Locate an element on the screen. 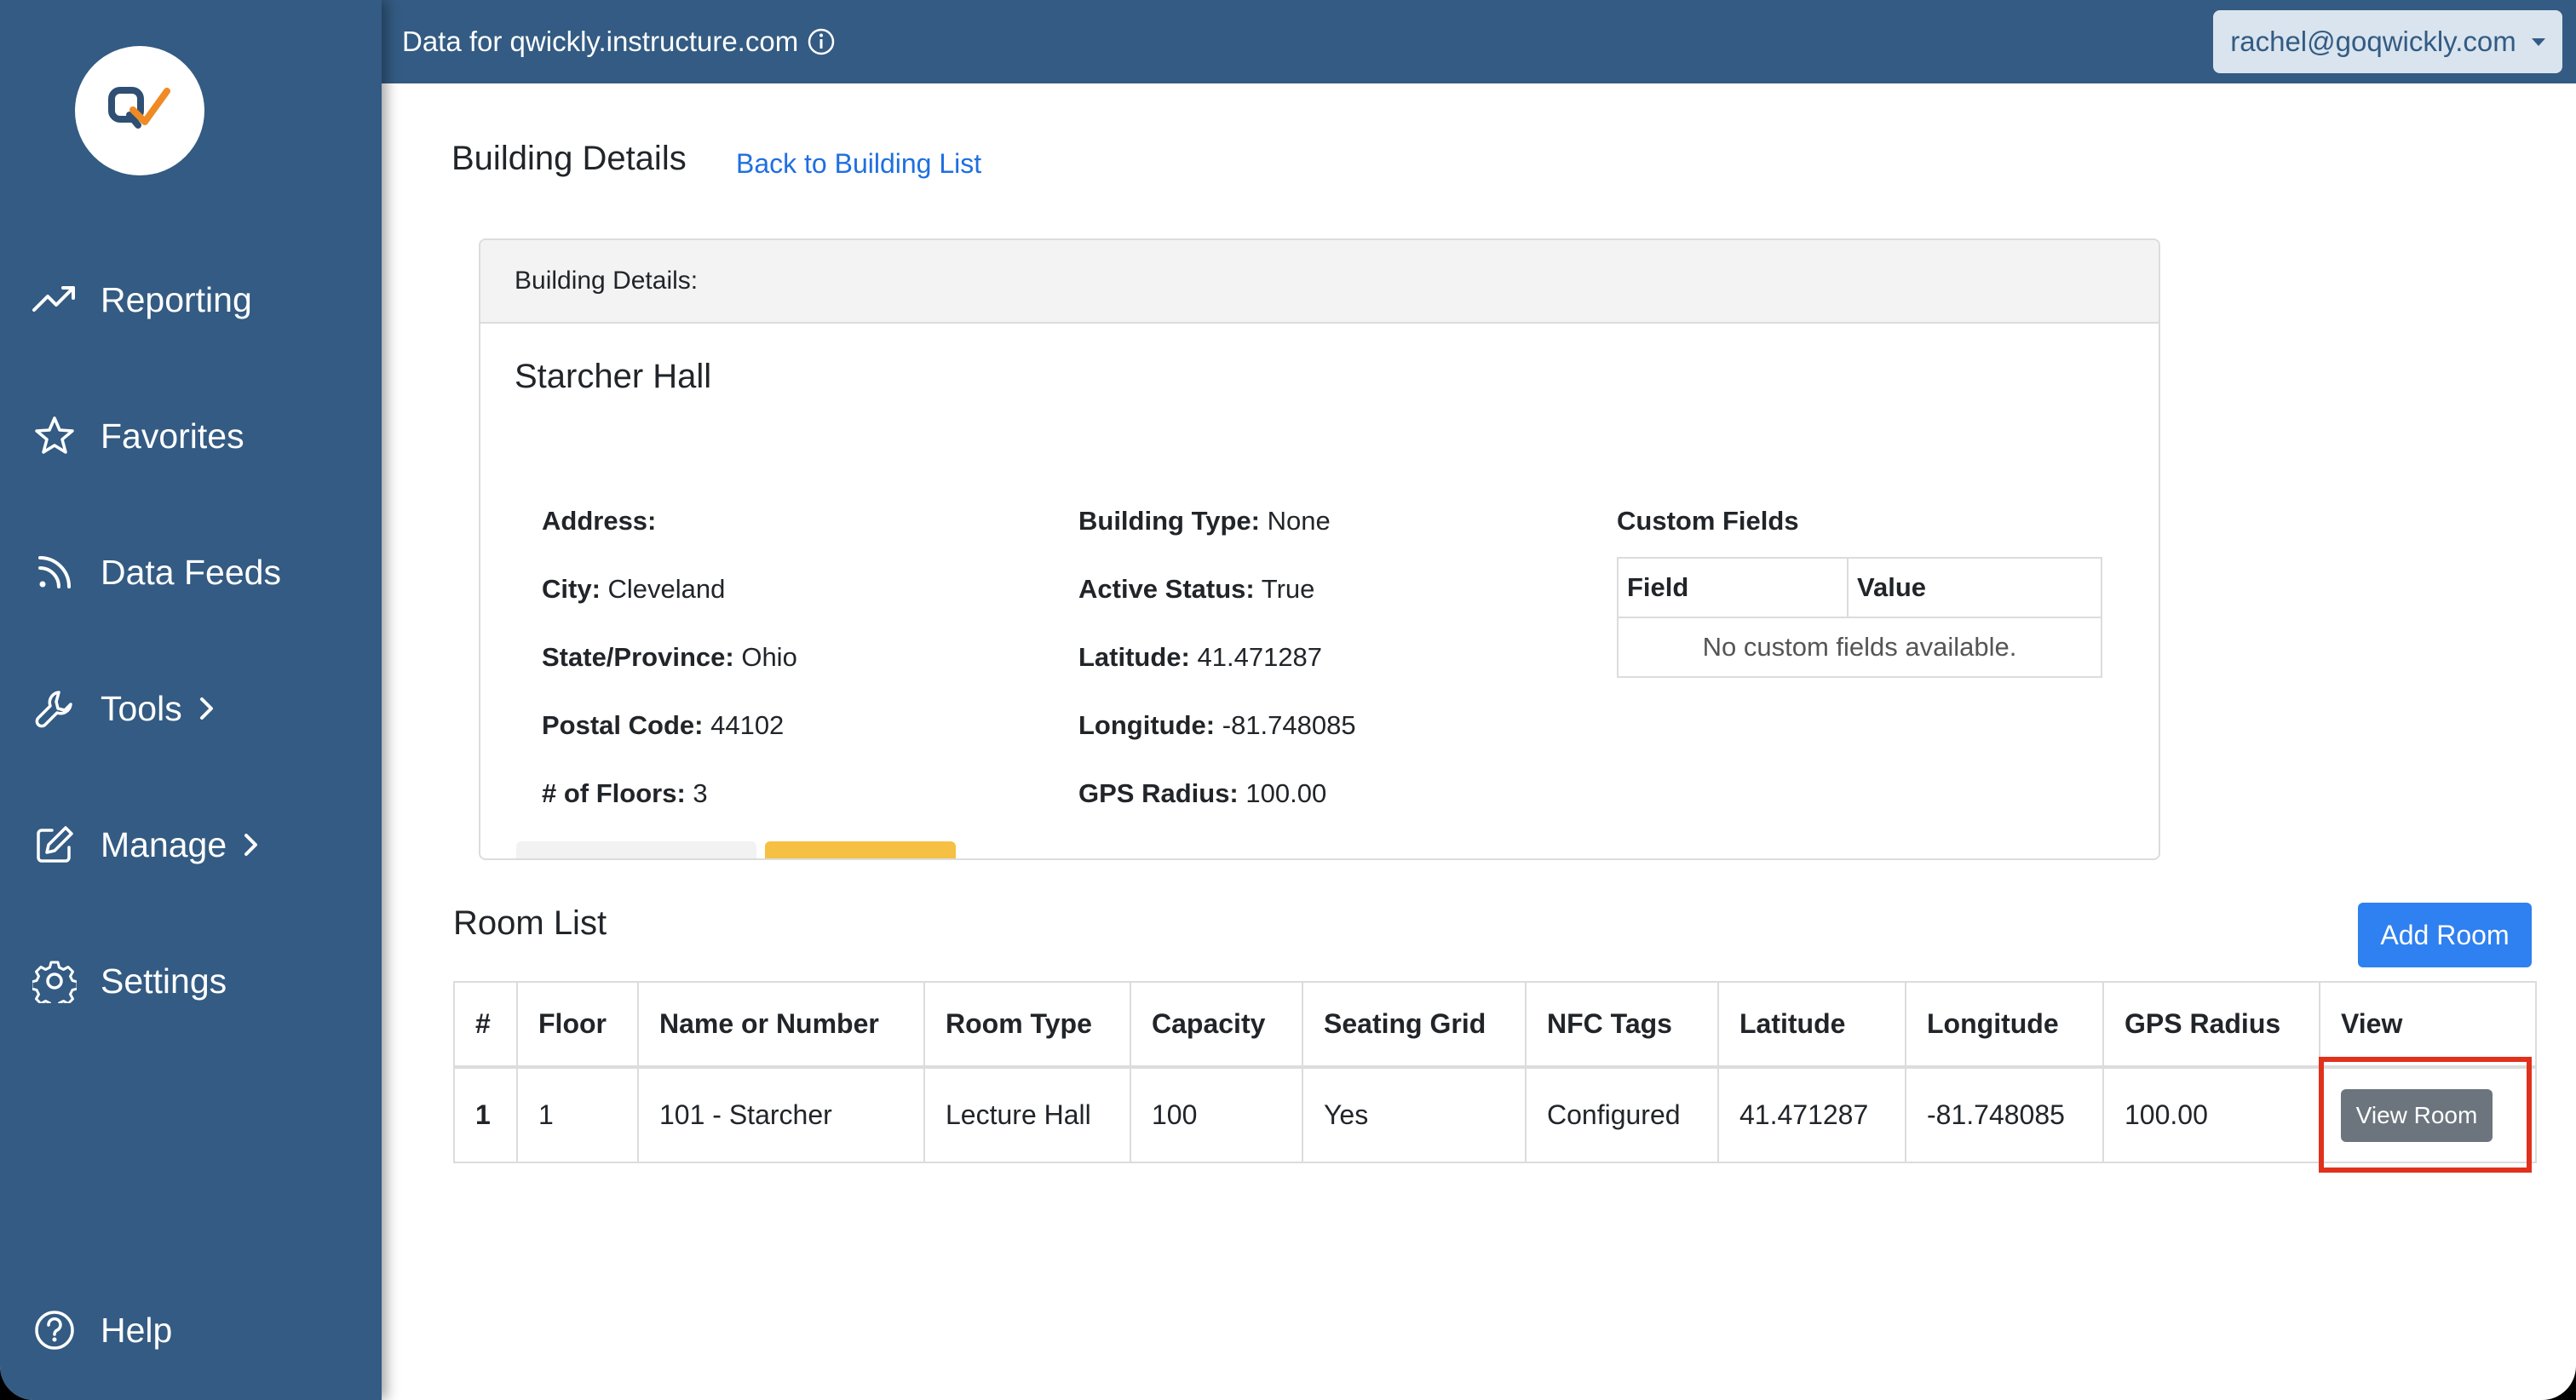 Image resolution: width=2576 pixels, height=1400 pixels. add-room-button: Add Room is located at coordinates (2445, 935).